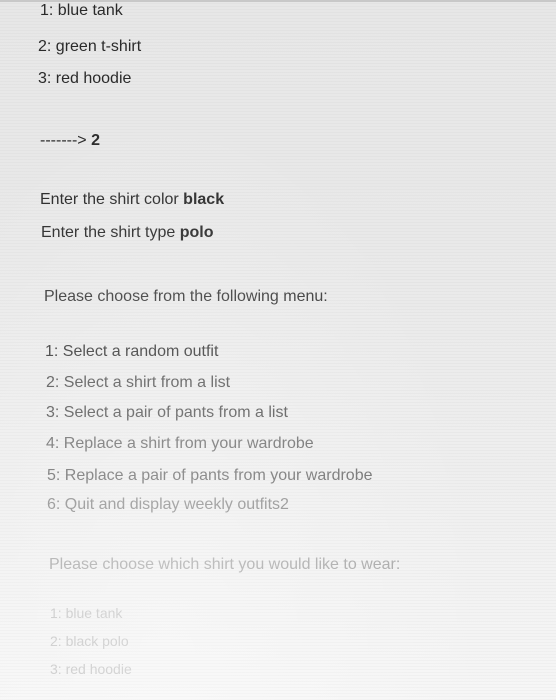  Describe the element at coordinates (81, 10) in the screenshot. I see `prev-list-item: 1: blue tank` at that location.